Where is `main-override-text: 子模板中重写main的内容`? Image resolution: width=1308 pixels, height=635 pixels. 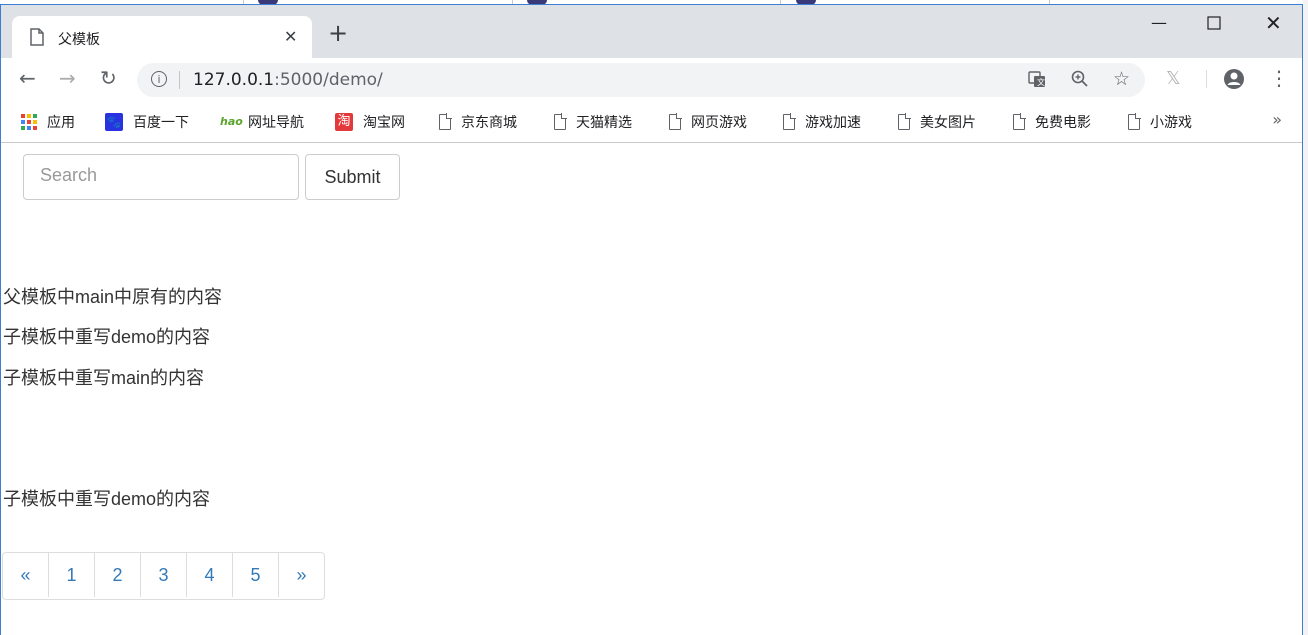
main-override-text: 子模板中重写main的内容 is located at coordinates (104, 378).